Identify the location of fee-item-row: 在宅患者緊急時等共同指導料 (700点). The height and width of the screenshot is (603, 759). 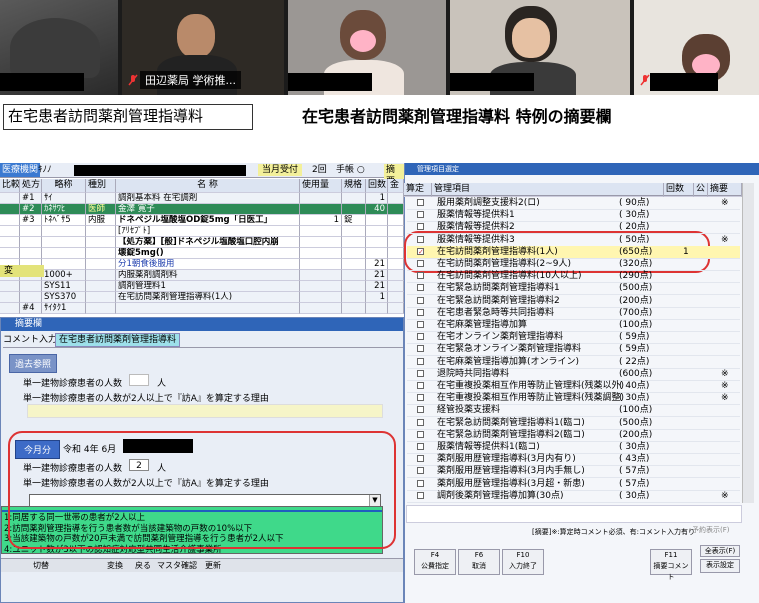
(573, 313).